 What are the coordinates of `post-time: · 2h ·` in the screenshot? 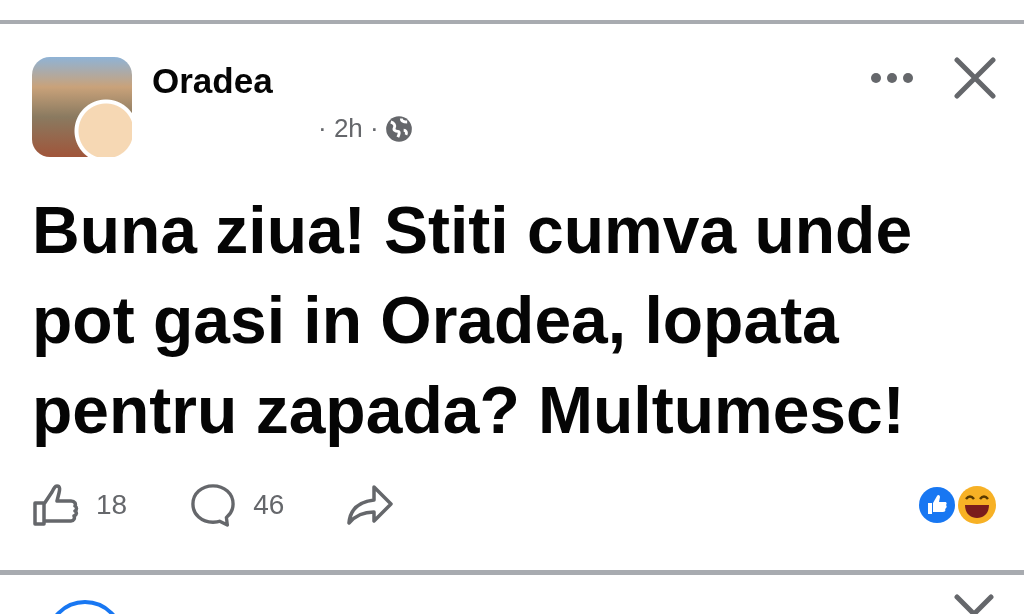 It's located at (348, 128).